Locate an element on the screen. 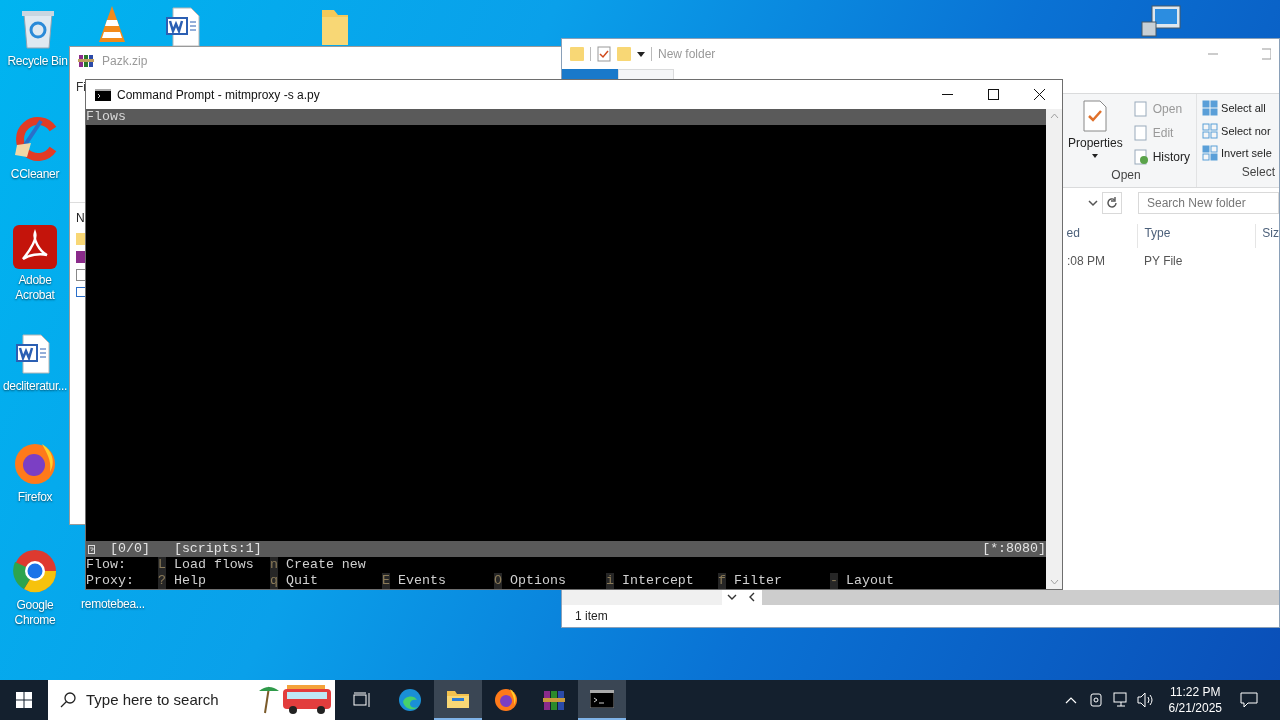 The height and width of the screenshot is (720, 1280). search-field: Search New folder is located at coordinates (1208, 203).